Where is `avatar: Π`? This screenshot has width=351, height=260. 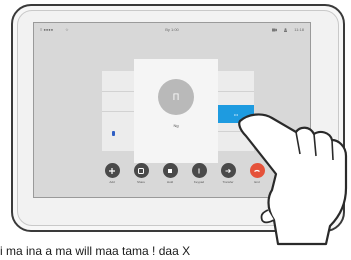
avatar: Π is located at coordinates (176, 97).